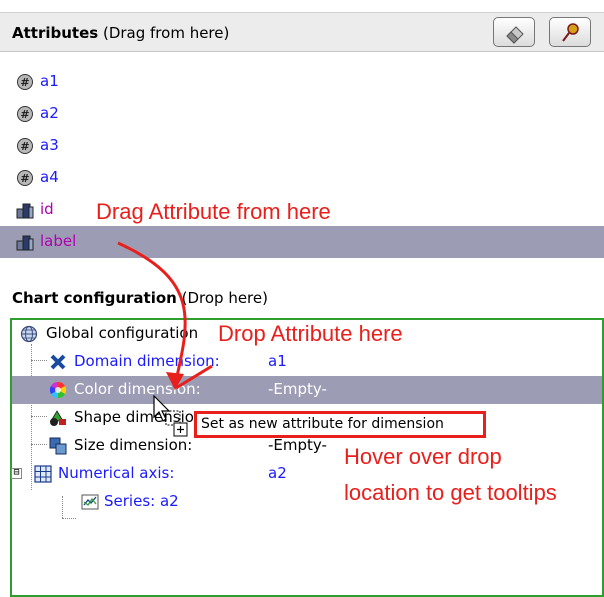  Describe the element at coordinates (423, 456) in the screenshot. I see `hover-annotation-line1: Hover over drop` at that location.